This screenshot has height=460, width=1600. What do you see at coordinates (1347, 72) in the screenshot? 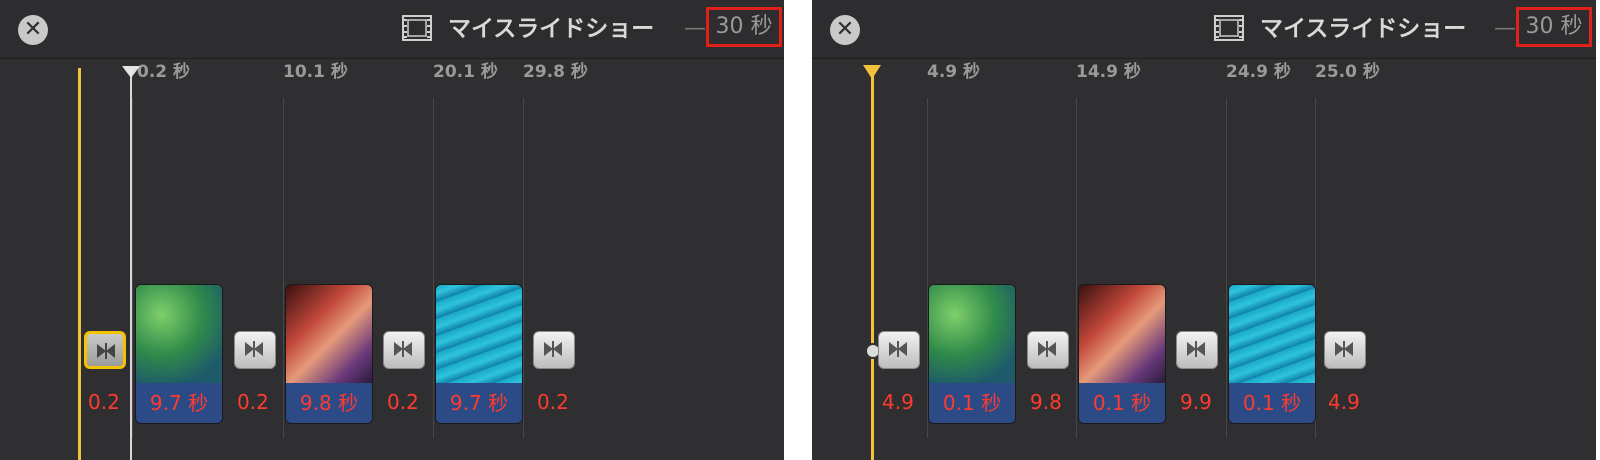
I see `time-tick-label: 25.0 秒` at bounding box center [1347, 72].